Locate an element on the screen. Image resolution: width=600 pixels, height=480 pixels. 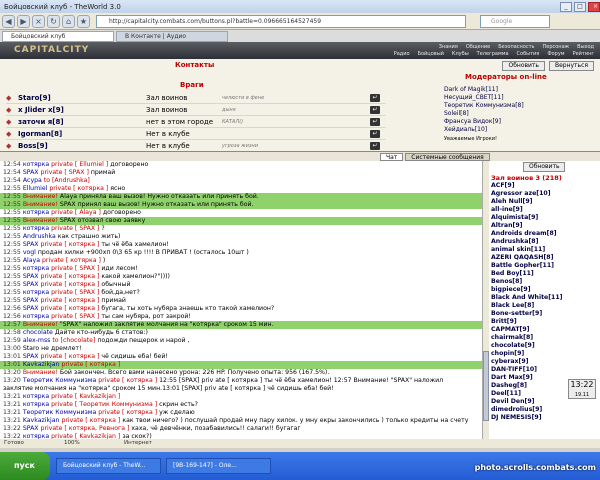
menu-fight: Бойцовый is located at coordinates (431, 54).